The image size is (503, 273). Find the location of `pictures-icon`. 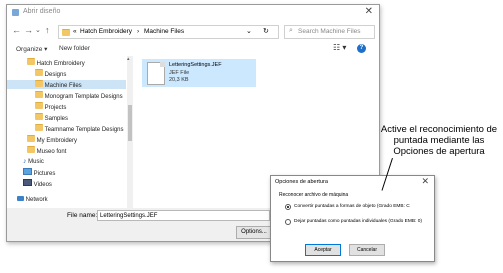

pictures-icon is located at coordinates (27, 171).